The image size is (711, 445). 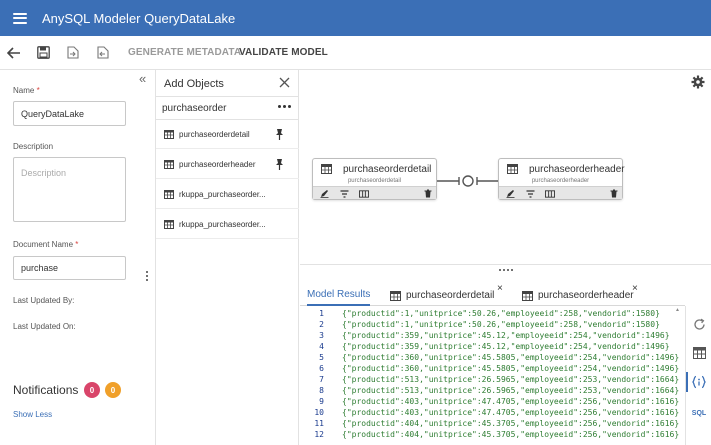 What do you see at coordinates (468, 181) in the screenshot?
I see `link-connector-icon` at bounding box center [468, 181].